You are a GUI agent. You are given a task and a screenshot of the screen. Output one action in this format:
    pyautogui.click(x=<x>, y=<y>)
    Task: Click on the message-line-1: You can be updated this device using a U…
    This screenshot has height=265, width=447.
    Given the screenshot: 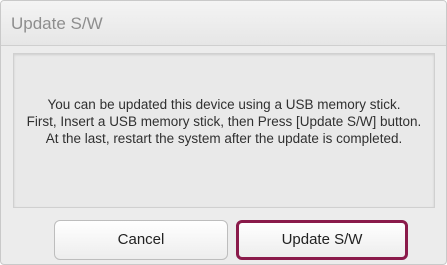 What is the action you would take?
    pyautogui.click(x=224, y=104)
    